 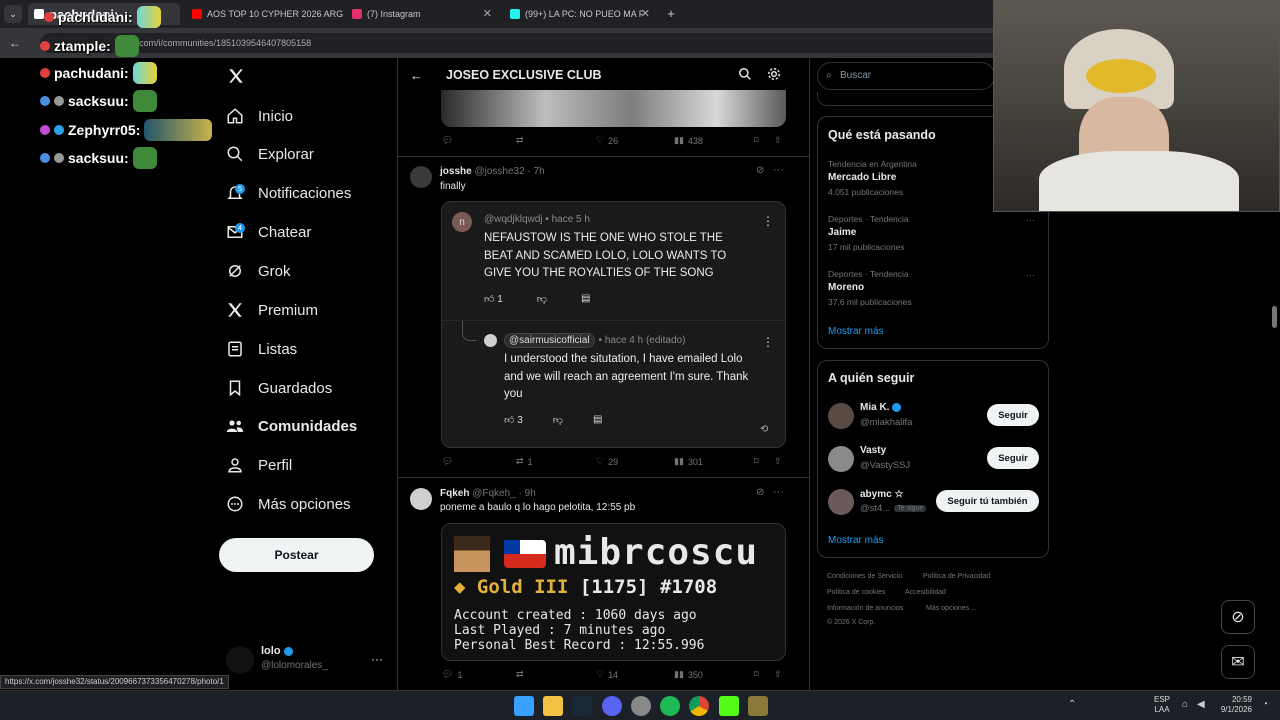 I want to click on post-time: · 9h, so click(x=527, y=493).